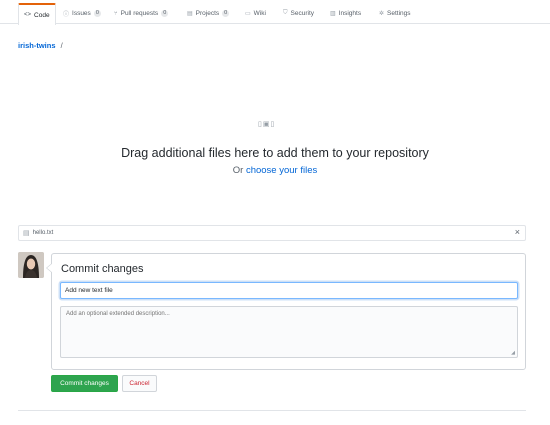  Describe the element at coordinates (333, 14) in the screenshot. I see `graph-icon: ▥` at that location.